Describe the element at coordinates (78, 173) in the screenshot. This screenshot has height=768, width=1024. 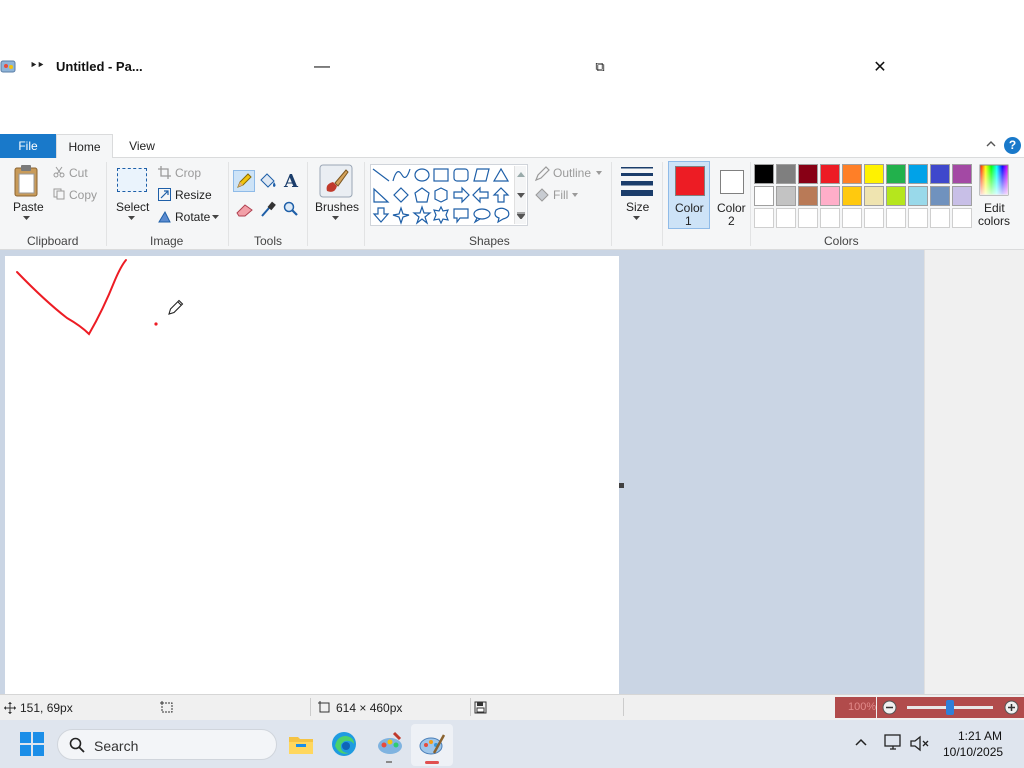
I see `cut-button: Cut` at that location.